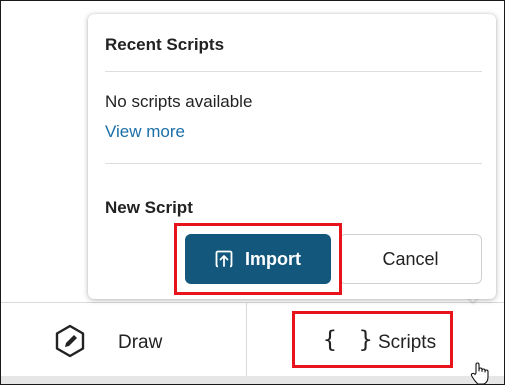  I want to click on hand-pointer-icon, so click(479, 373).